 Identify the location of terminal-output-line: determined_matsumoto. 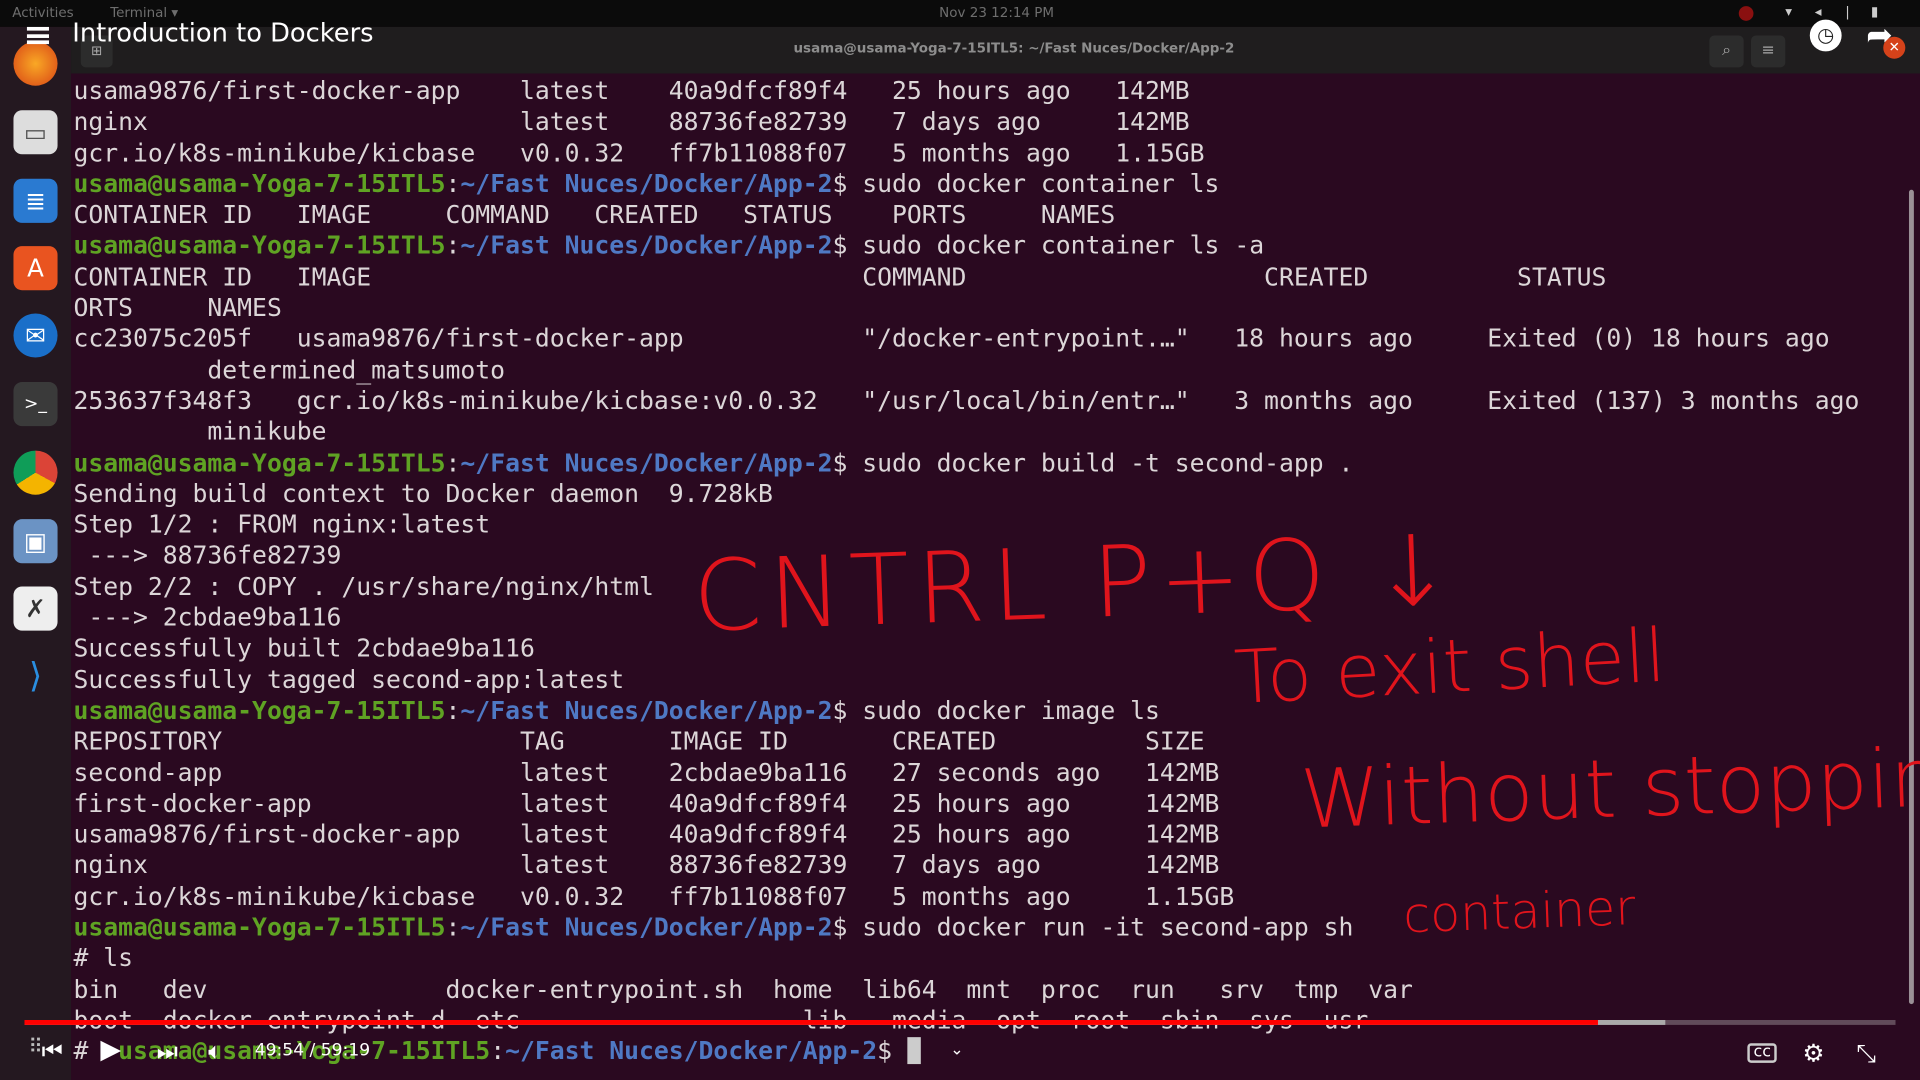
(996, 370).